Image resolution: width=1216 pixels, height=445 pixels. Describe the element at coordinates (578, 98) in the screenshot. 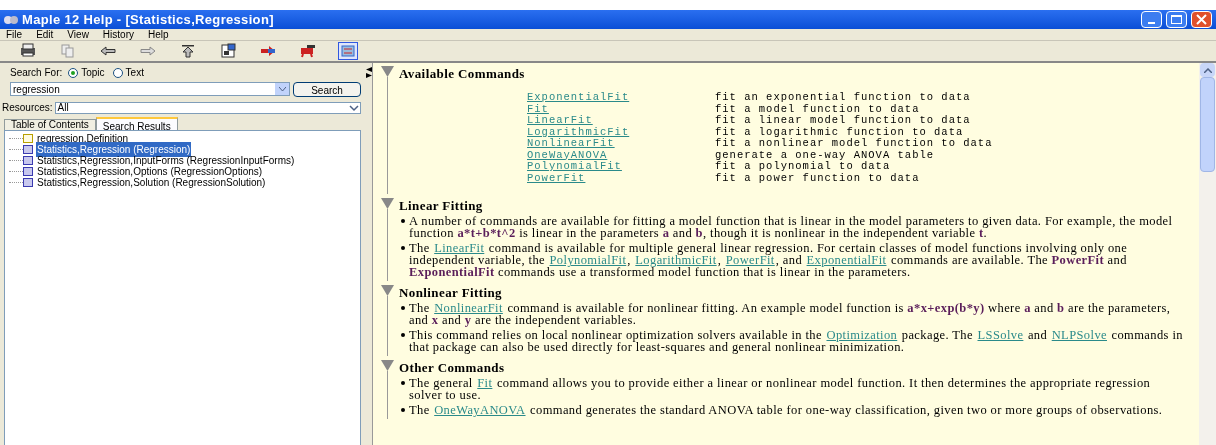

I see `command-link: ExponentialFit` at that location.